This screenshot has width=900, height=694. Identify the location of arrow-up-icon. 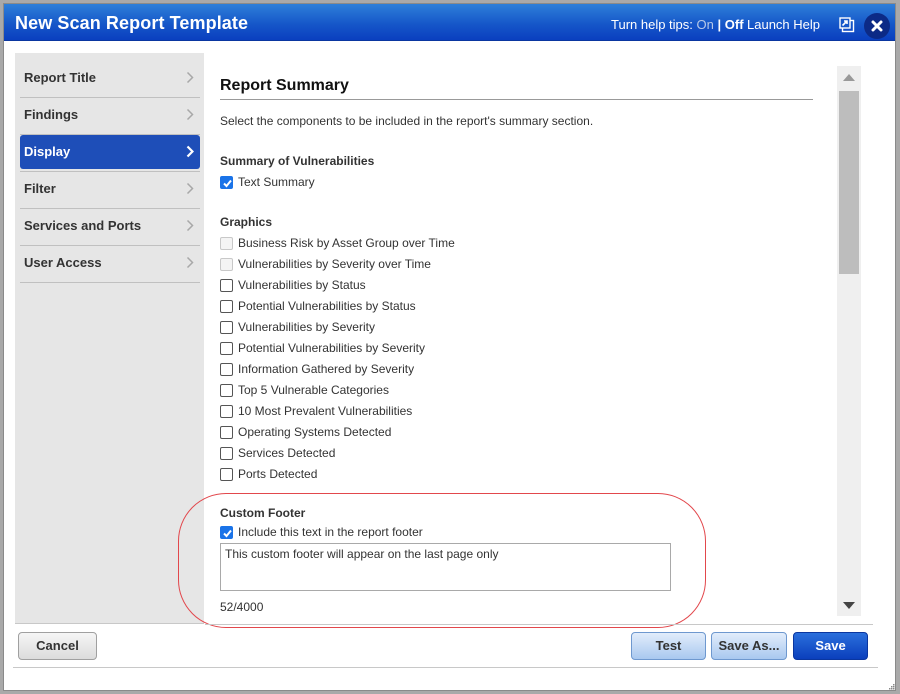
(849, 77).